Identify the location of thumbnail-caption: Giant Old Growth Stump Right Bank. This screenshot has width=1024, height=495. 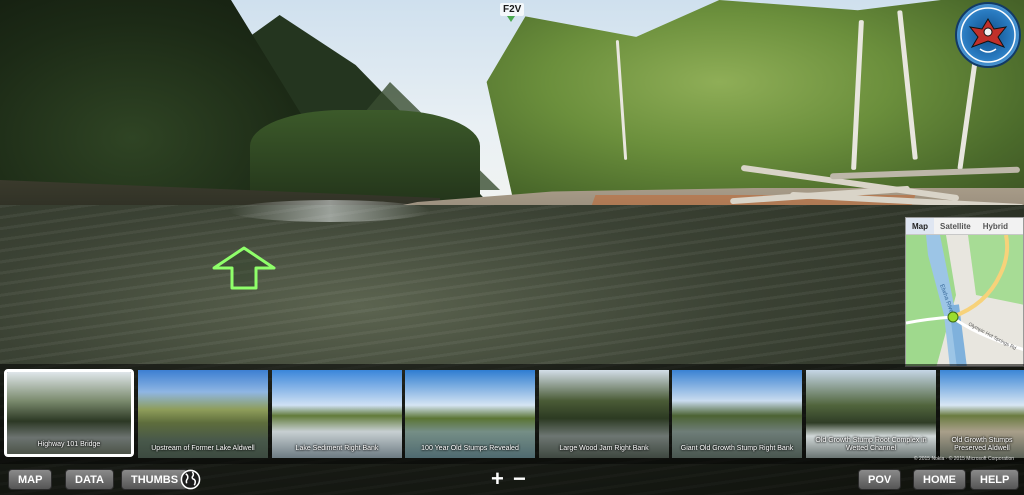
(737, 448).